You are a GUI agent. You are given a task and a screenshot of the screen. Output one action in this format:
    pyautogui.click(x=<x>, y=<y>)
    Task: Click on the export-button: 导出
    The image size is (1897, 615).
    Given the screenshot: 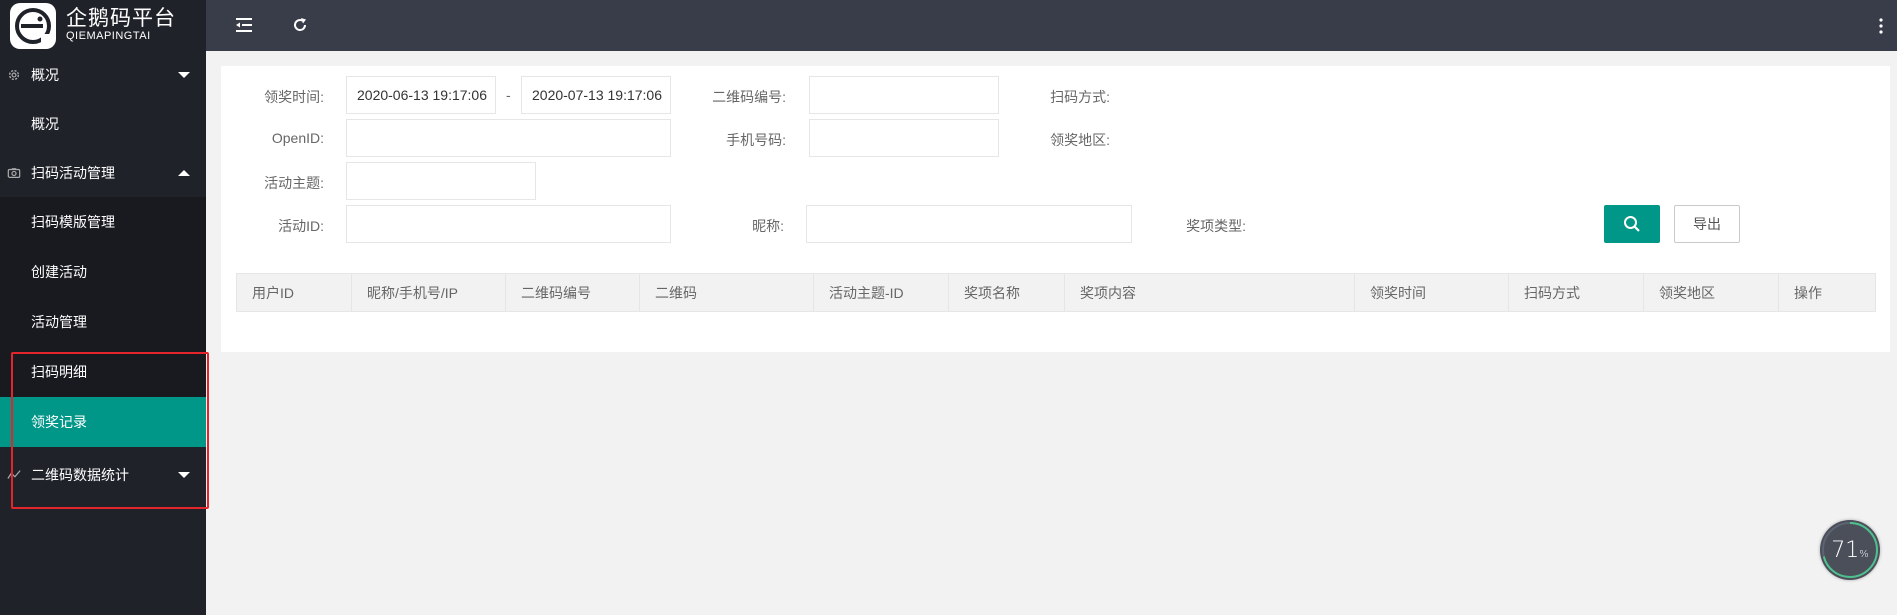 What is the action you would take?
    pyautogui.click(x=1707, y=224)
    